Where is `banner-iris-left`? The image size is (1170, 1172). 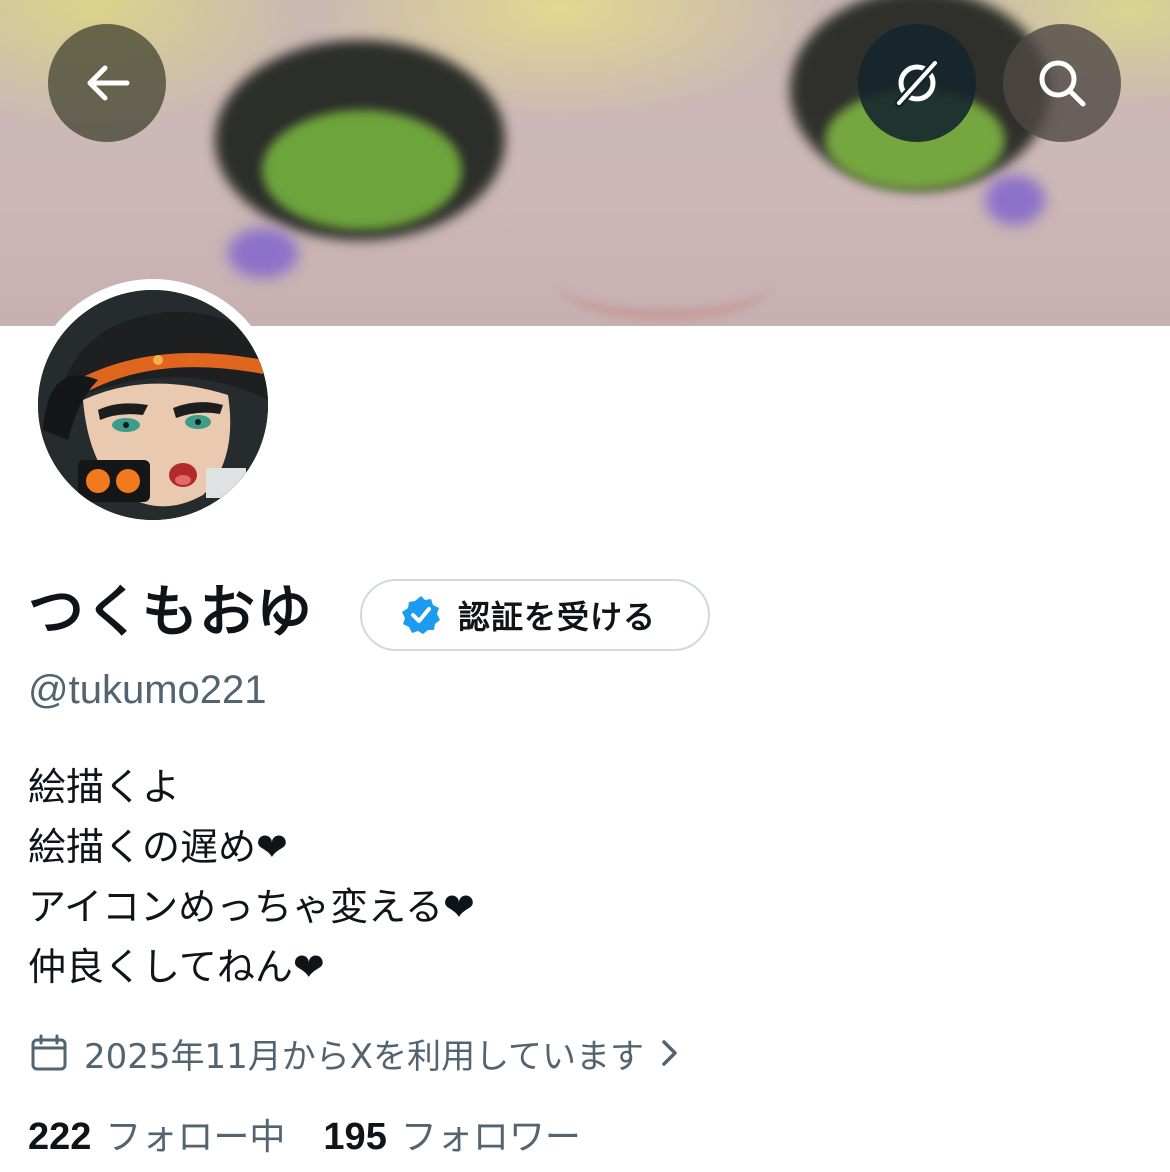 banner-iris-left is located at coordinates (362, 170).